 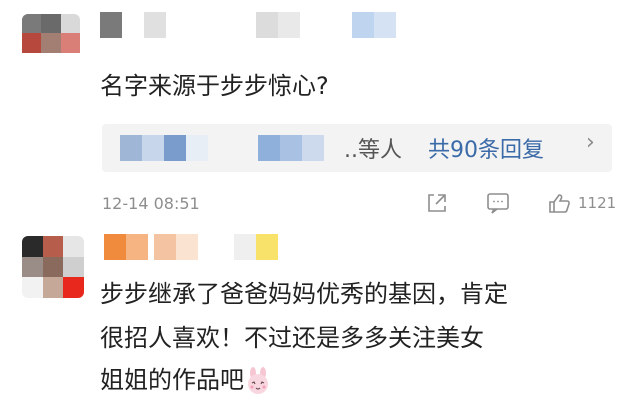 I want to click on comment-icon, so click(x=498, y=203).